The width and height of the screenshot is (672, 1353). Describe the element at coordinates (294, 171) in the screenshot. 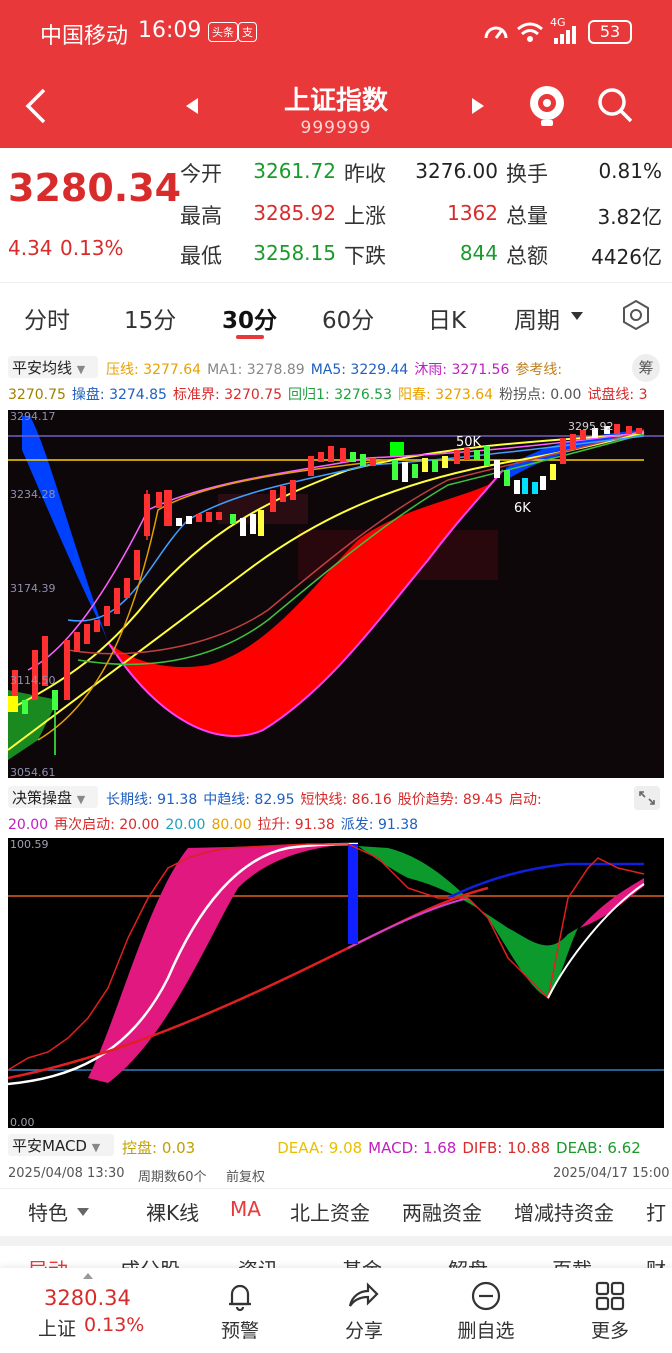

I see `stat-value: 3261.72` at that location.